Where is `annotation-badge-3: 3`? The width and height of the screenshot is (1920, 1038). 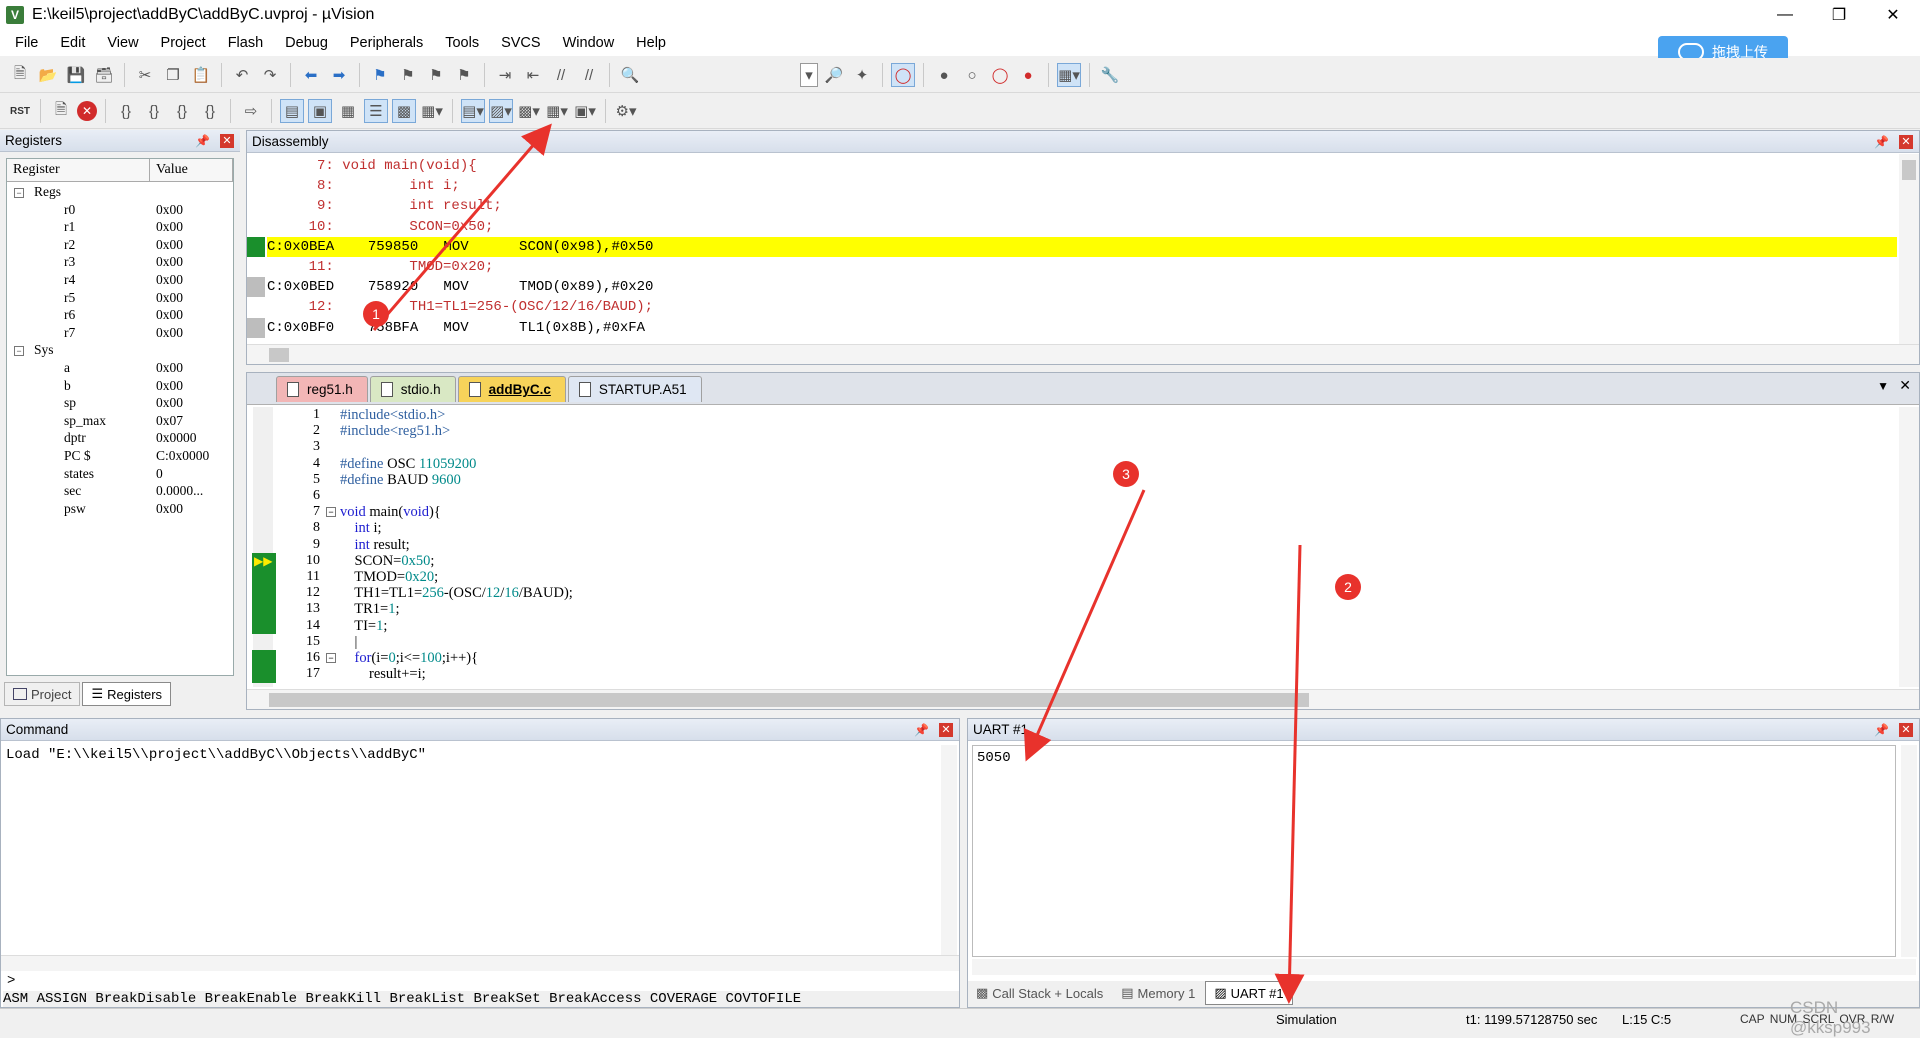
annotation-badge-3: 3 is located at coordinates (1126, 474).